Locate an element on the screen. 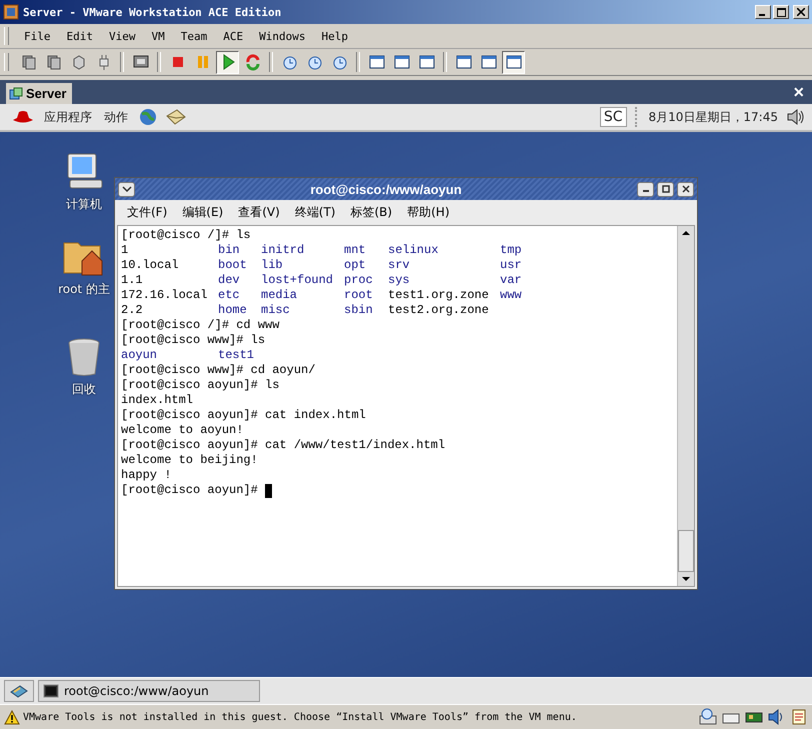 This screenshot has height=729, width=812. file-name: aoyun is located at coordinates (139, 355).